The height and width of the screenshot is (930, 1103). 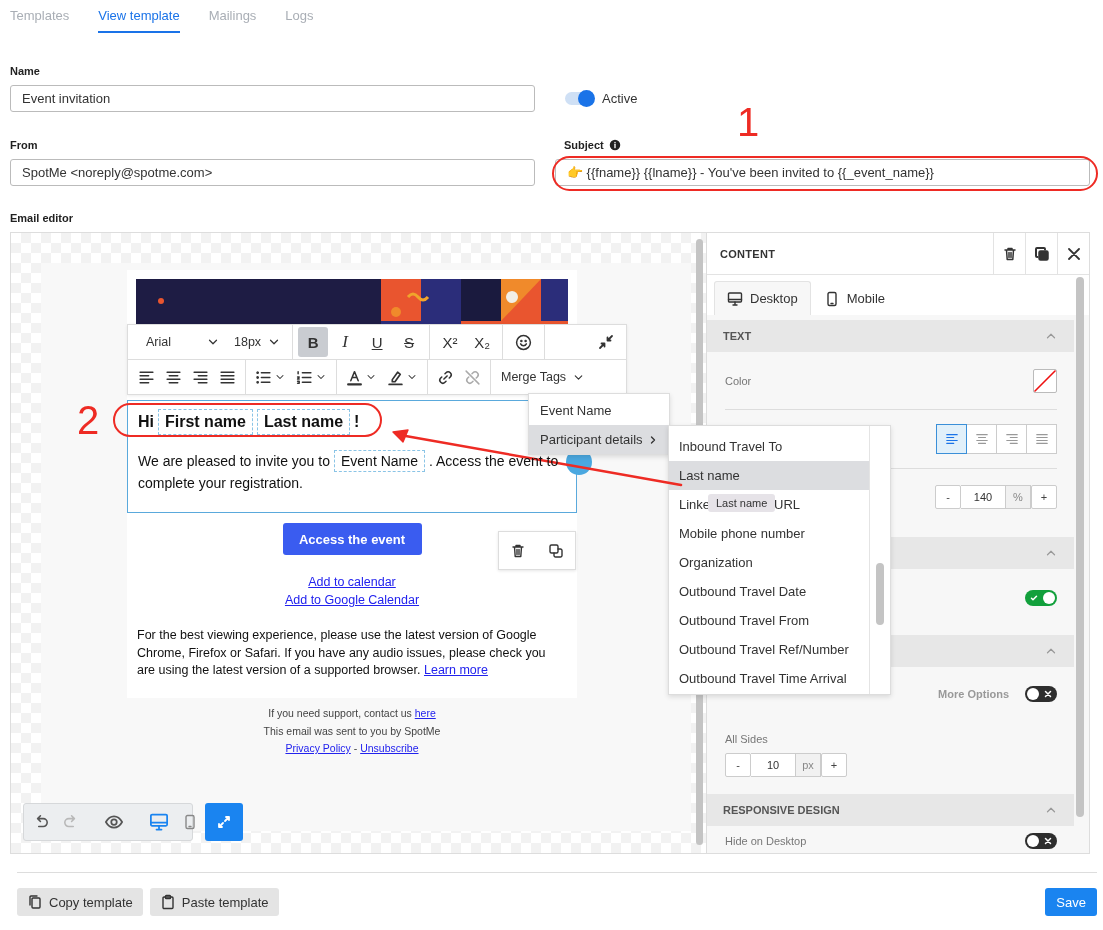 What do you see at coordinates (173, 377) in the screenshot?
I see `align-center-icon` at bounding box center [173, 377].